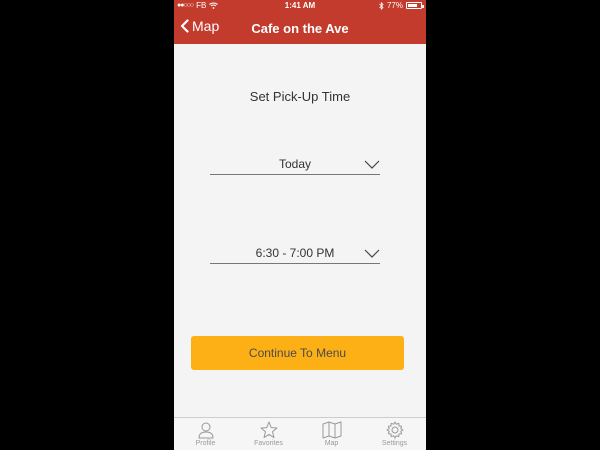 This screenshot has width=600, height=450. Describe the element at coordinates (331, 430) in the screenshot. I see `map-icon` at that location.